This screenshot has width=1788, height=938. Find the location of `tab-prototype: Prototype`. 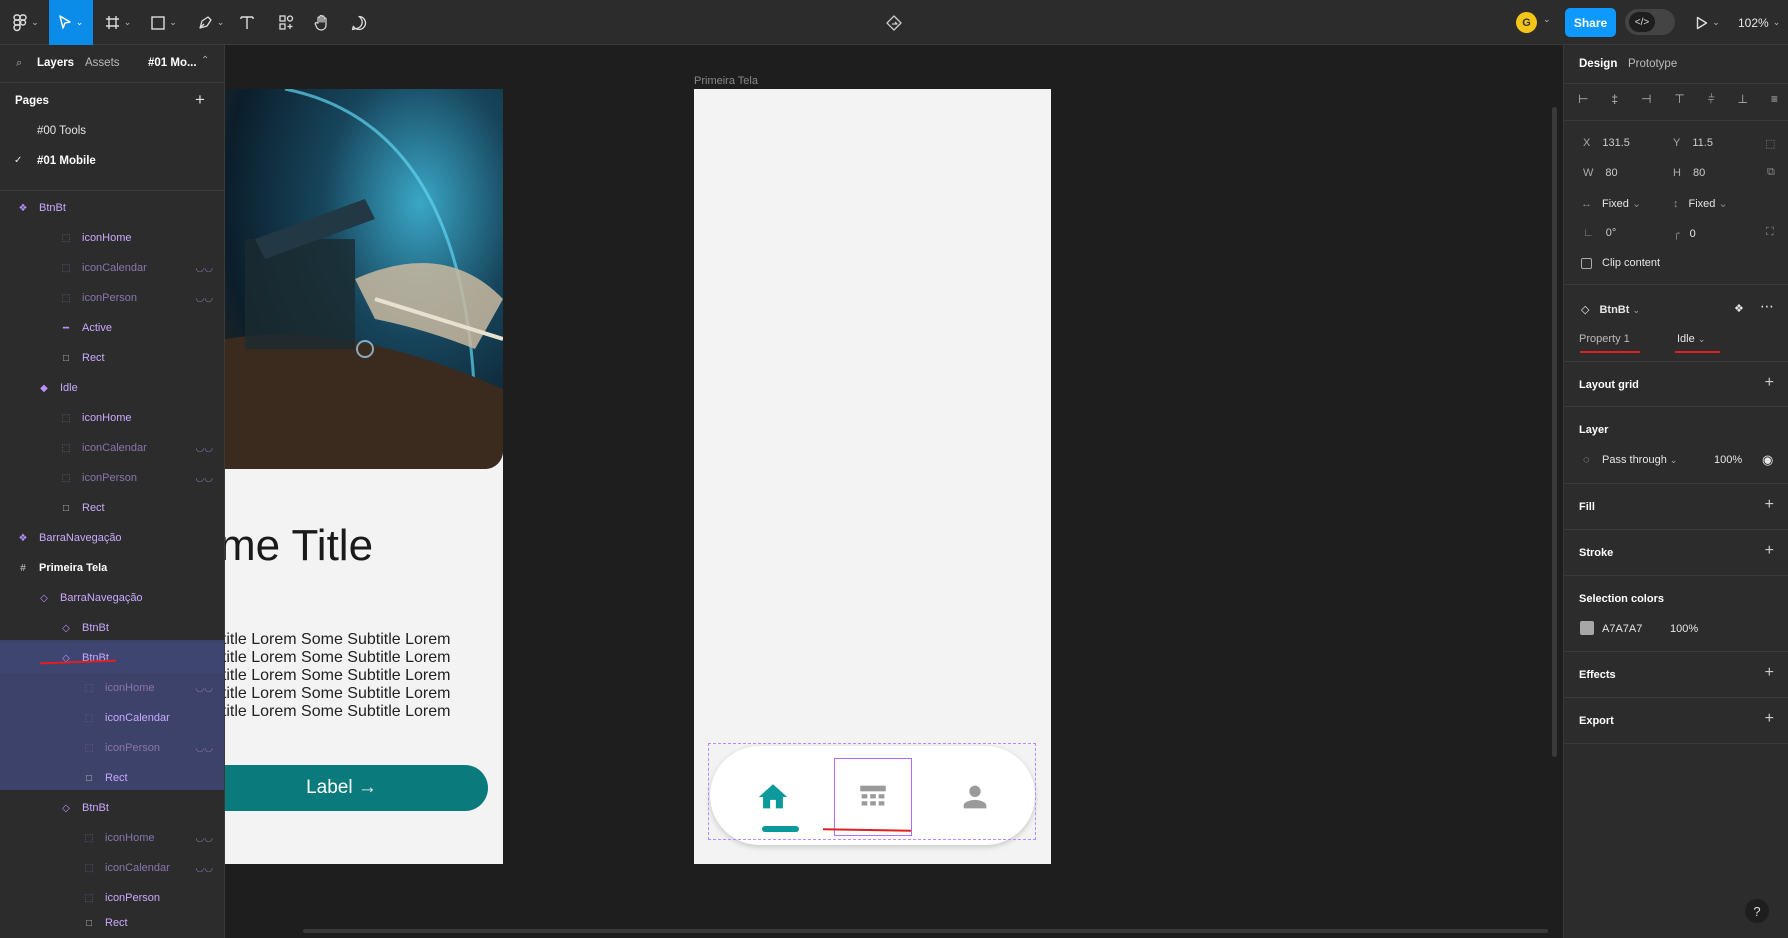

tab-prototype: Prototype is located at coordinates (1652, 64).